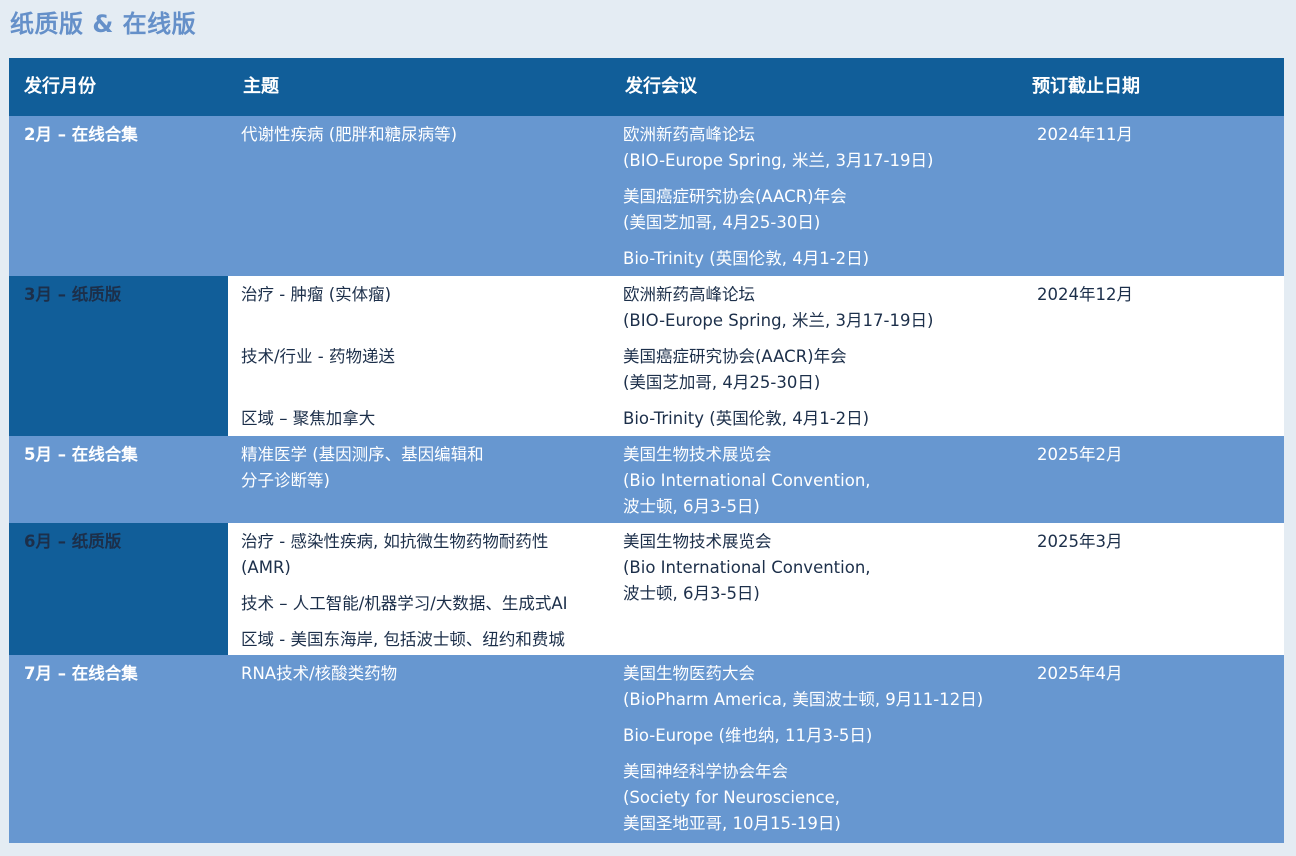 The image size is (1296, 856). Describe the element at coordinates (308, 418) in the screenshot. I see `topic-item: 区域 – 聚焦加拿大` at that location.